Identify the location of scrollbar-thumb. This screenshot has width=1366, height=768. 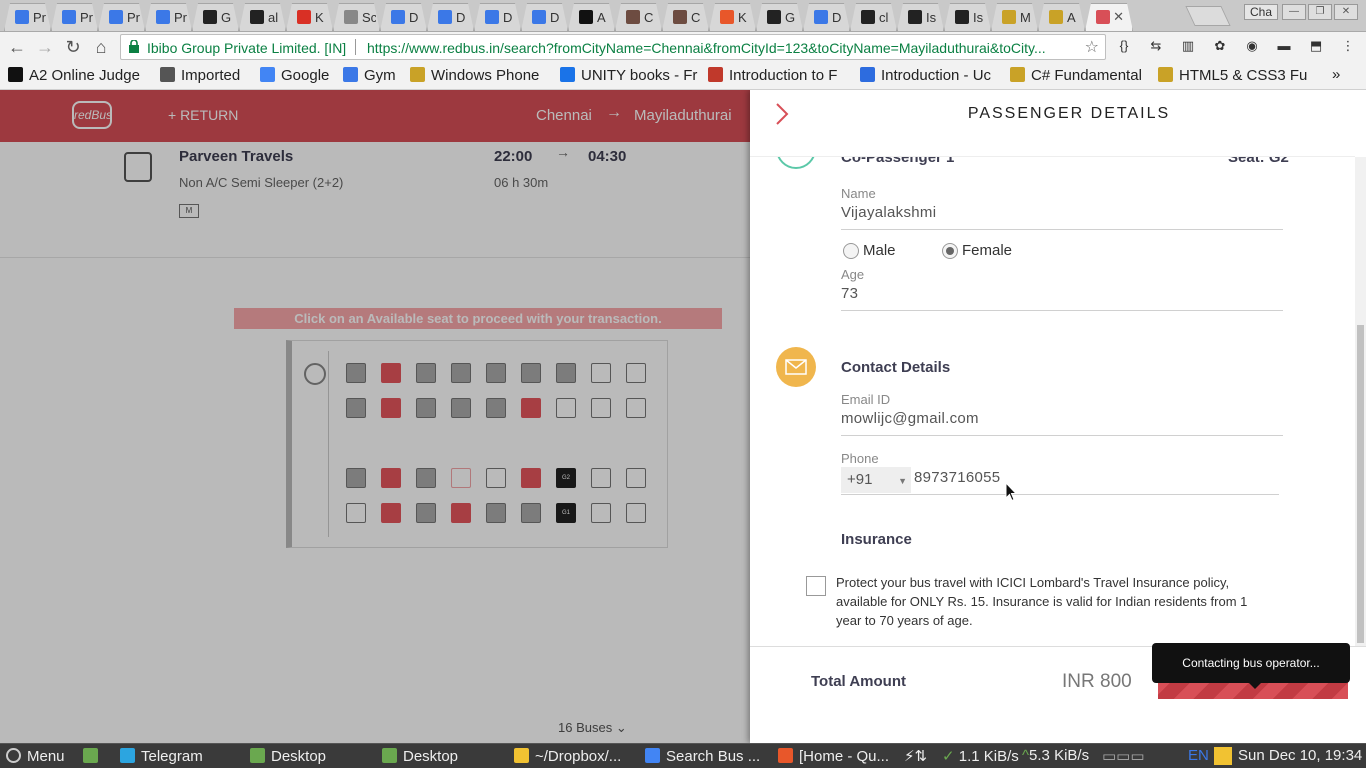
(1360, 484).